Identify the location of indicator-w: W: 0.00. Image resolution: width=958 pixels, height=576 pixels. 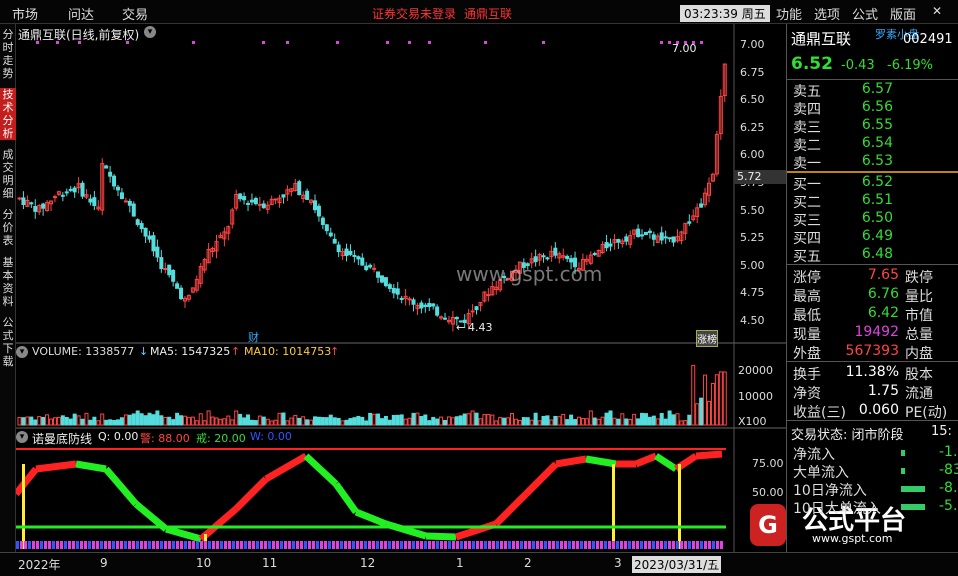
(271, 436).